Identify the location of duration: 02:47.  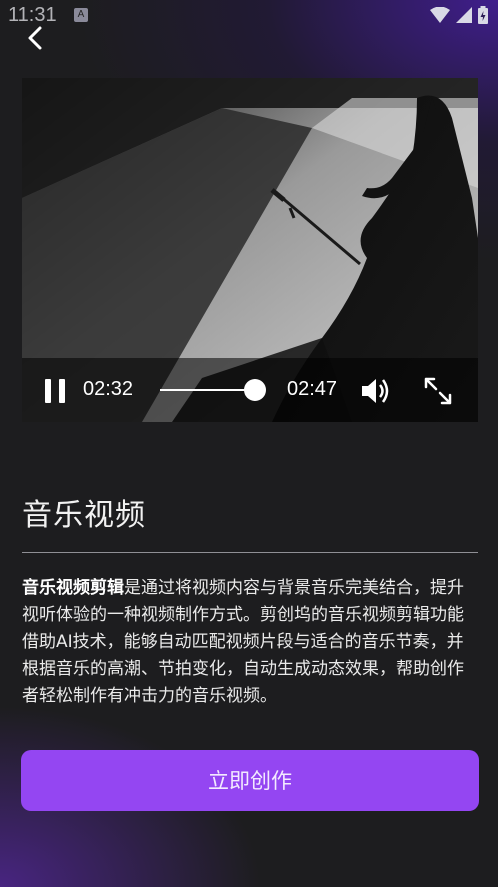
(312, 389).